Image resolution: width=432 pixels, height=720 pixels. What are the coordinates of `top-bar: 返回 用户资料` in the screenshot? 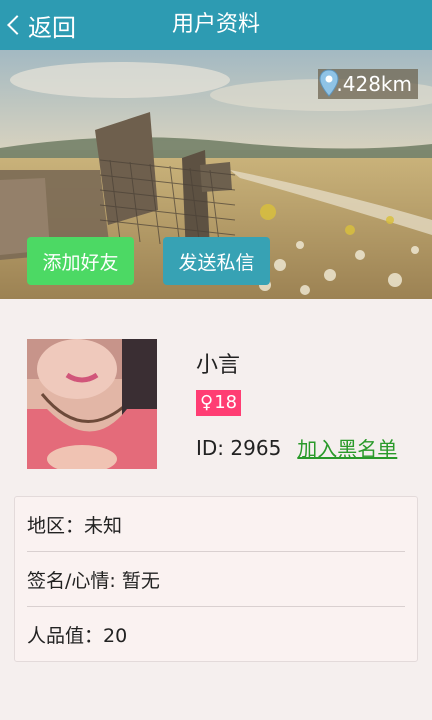 It's located at (216, 25).